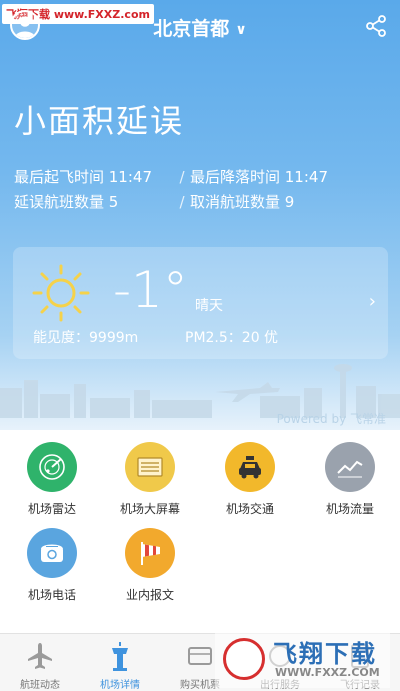 The height and width of the screenshot is (691, 400). I want to click on tab-label: 机场详情, so click(120, 685).